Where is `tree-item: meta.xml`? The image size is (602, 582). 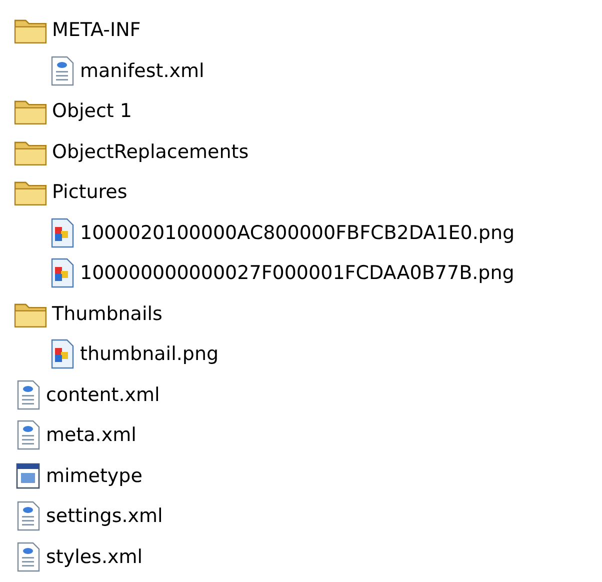 tree-item: meta.xml is located at coordinates (91, 435).